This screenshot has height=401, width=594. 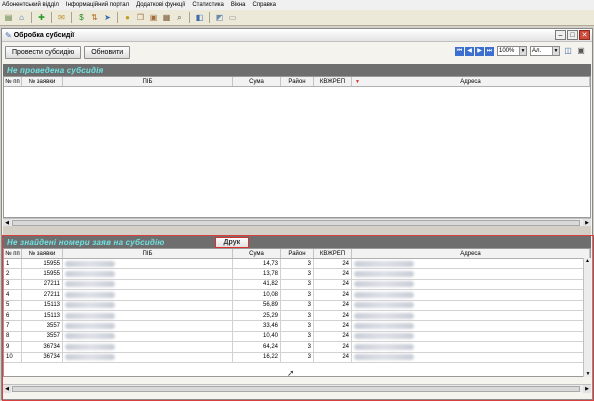 I want to click on next-page-icon: ▶, so click(x=479, y=51).